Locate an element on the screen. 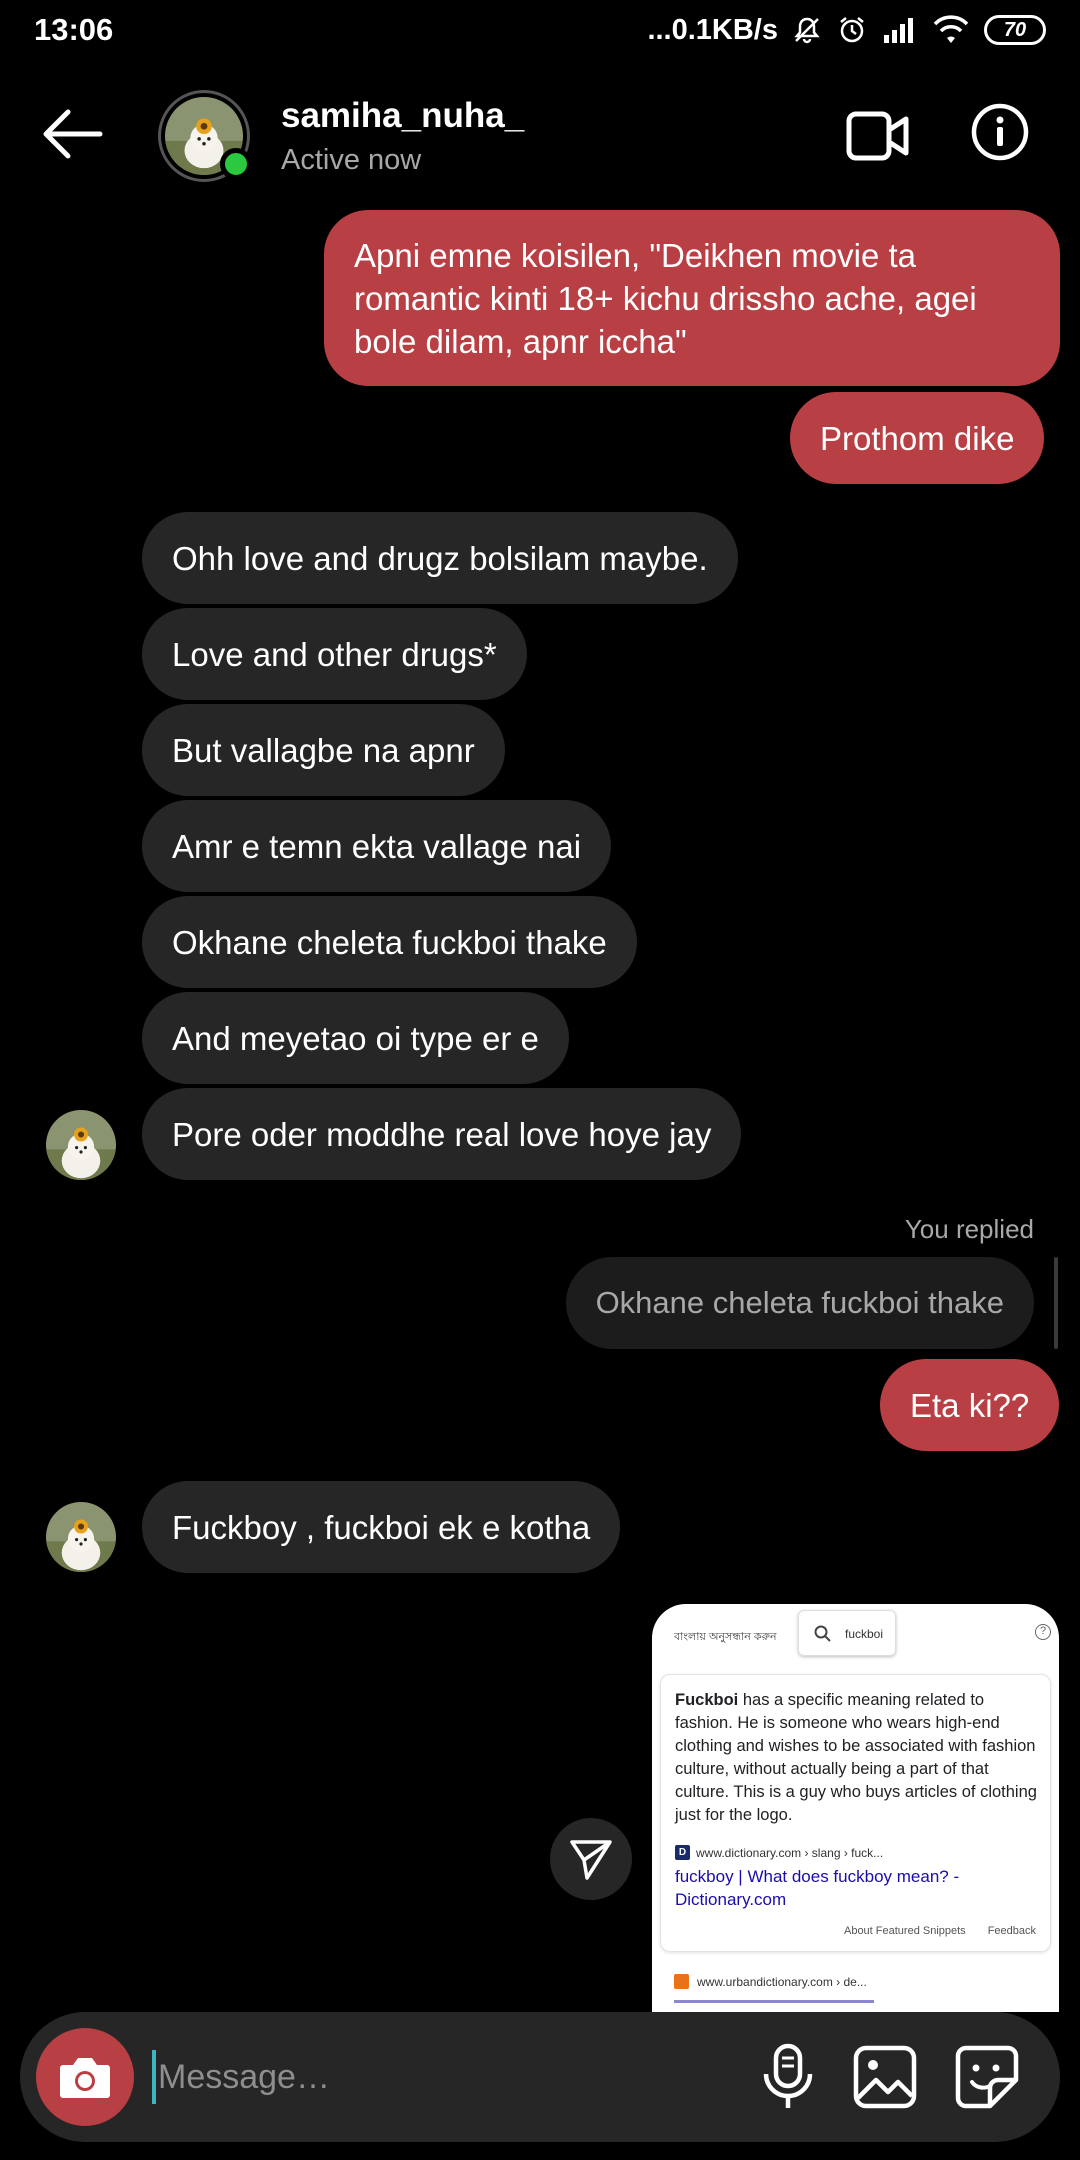 The height and width of the screenshot is (2160, 1080). search-box: fuckboi is located at coordinates (847, 1633).